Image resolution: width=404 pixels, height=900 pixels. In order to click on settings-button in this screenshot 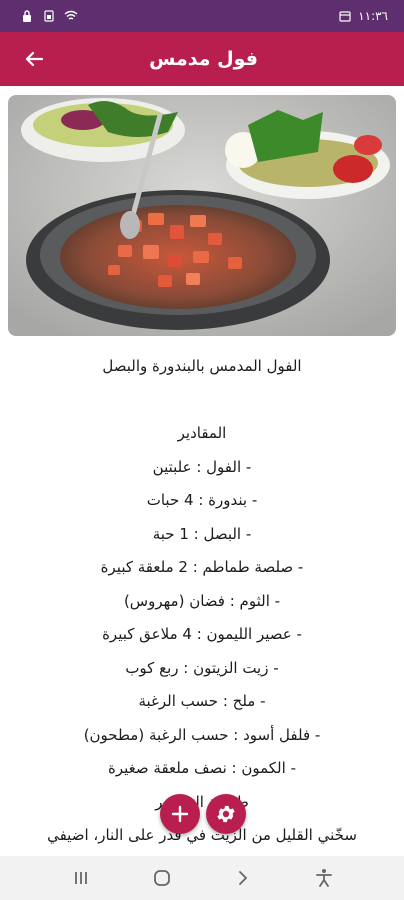, I will do `click(226, 814)`.